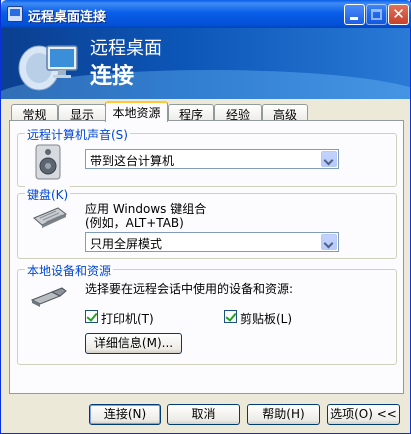 This screenshot has width=411, height=434. I want to click on tab-experience: 经验, so click(238, 113).